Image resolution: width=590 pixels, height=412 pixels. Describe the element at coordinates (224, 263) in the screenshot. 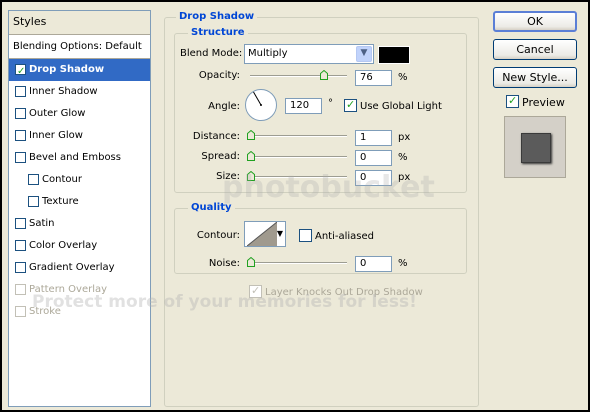

I see `noise-label: Noise:` at that location.